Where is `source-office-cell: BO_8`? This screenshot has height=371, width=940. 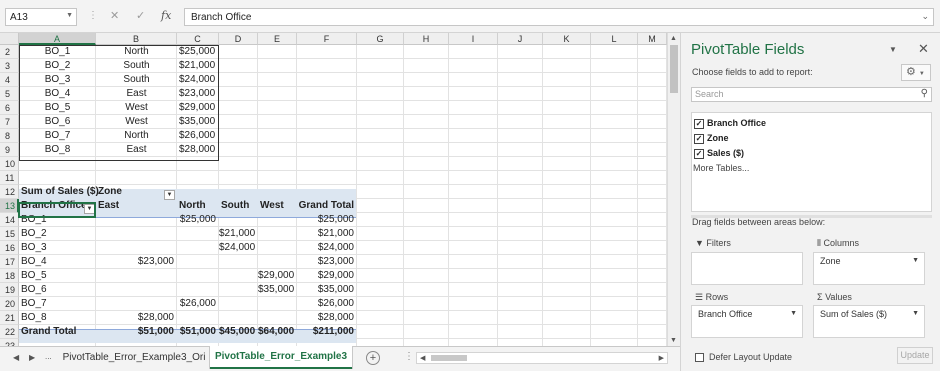 source-office-cell: BO_8 is located at coordinates (57, 150).